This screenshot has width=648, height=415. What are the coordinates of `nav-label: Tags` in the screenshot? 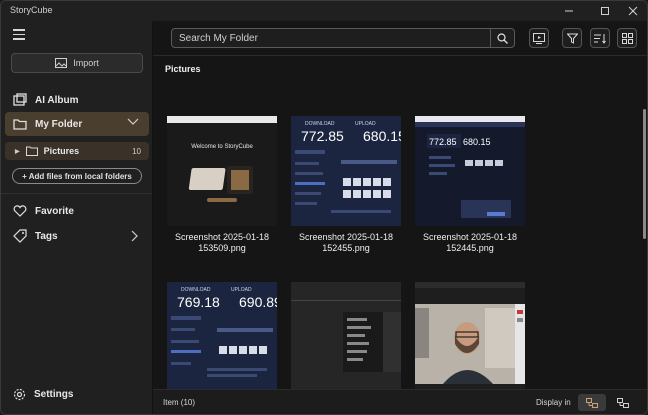 It's located at (46, 236).